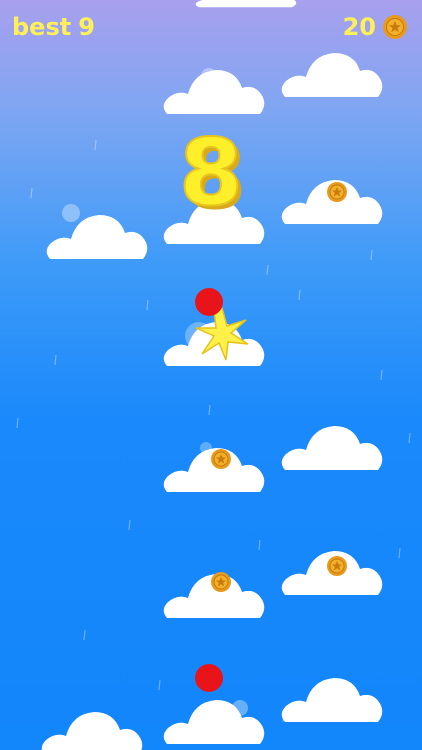 Image resolution: width=422 pixels, height=750 pixels. What do you see at coordinates (211, 172) in the screenshot?
I see `current-score: 8` at bounding box center [211, 172].